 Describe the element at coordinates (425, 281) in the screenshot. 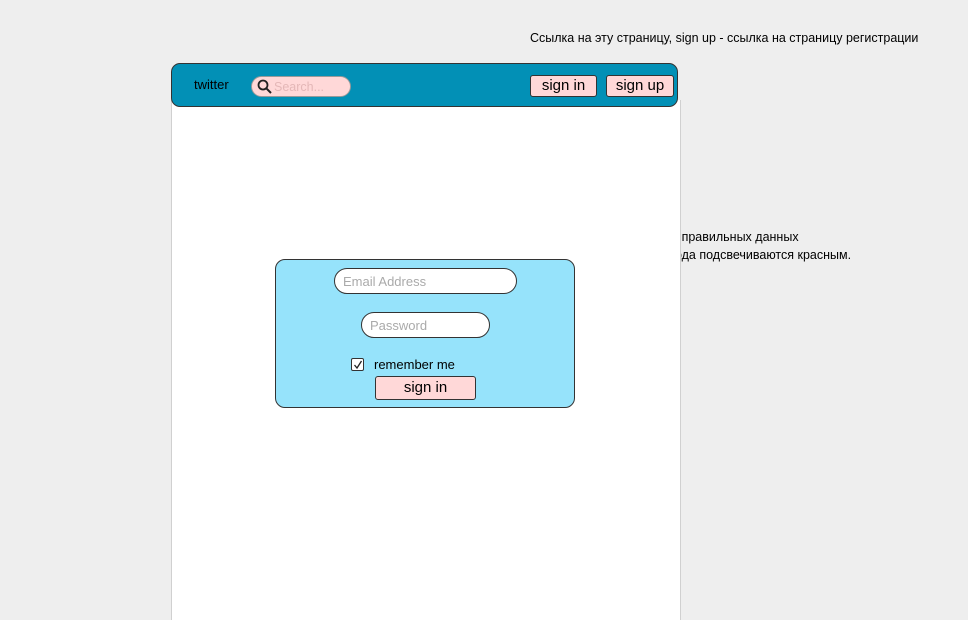

I see `email-field` at that location.